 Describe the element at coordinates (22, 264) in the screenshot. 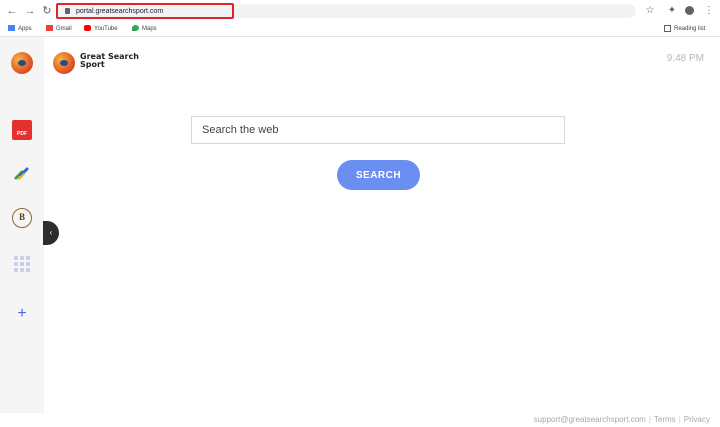

I see `grid-icon` at that location.